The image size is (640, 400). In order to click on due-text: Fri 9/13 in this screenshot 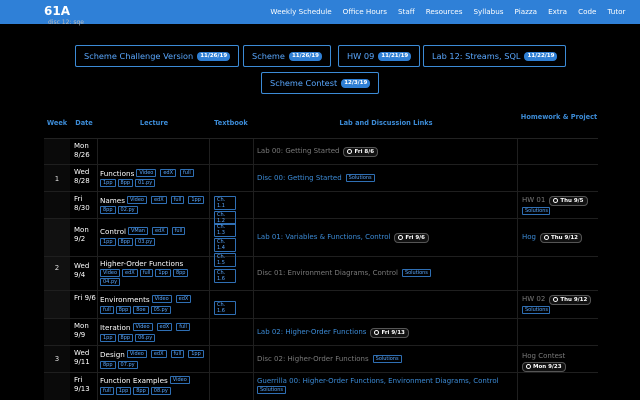, I will do `click(393, 333)`.